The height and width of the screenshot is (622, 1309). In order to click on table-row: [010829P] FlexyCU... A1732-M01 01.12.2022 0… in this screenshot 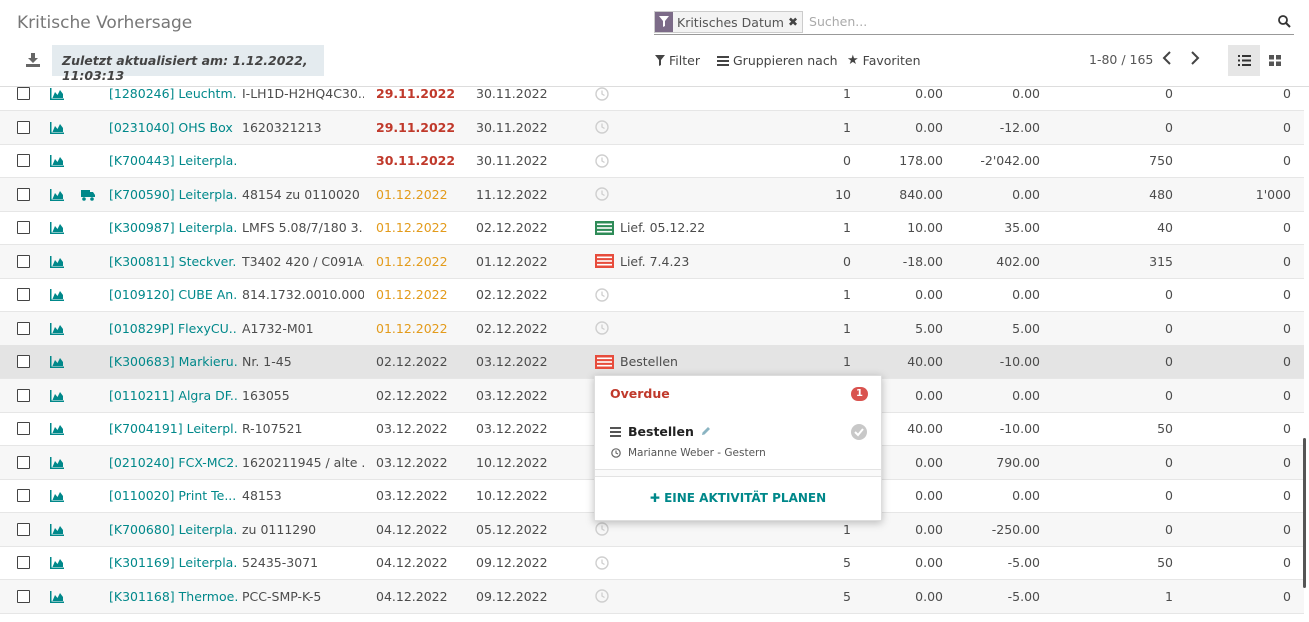, I will do `click(652, 328)`.